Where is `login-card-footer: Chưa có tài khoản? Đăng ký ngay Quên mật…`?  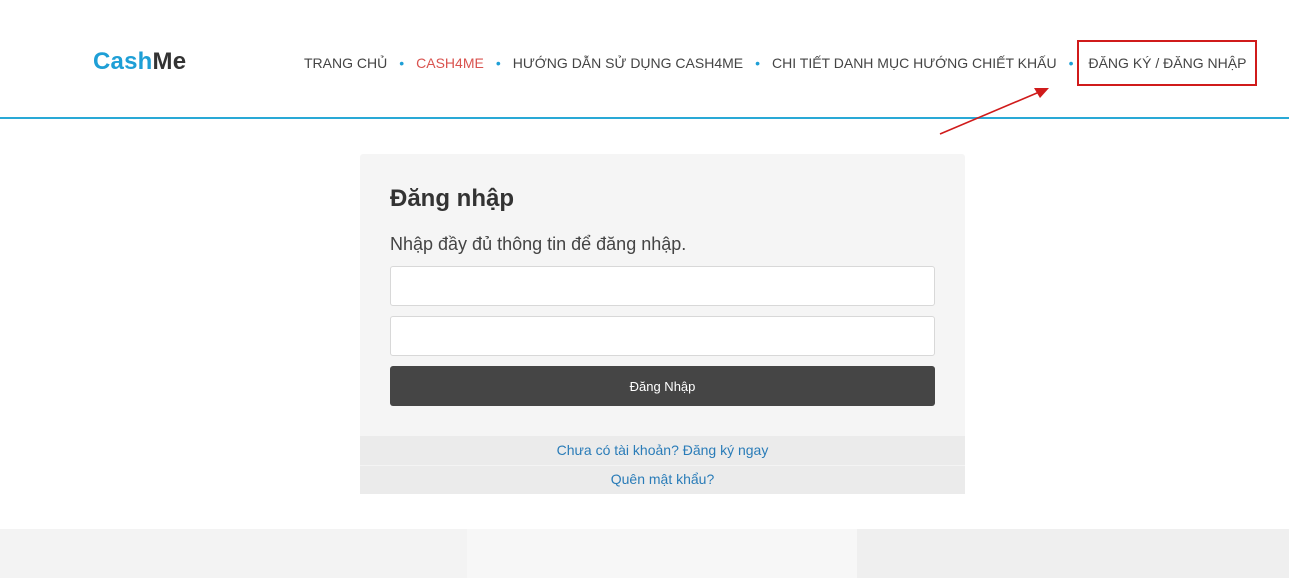
login-card-footer: Chưa có tài khoản? Đăng ký ngay Quên mật… is located at coordinates (662, 465).